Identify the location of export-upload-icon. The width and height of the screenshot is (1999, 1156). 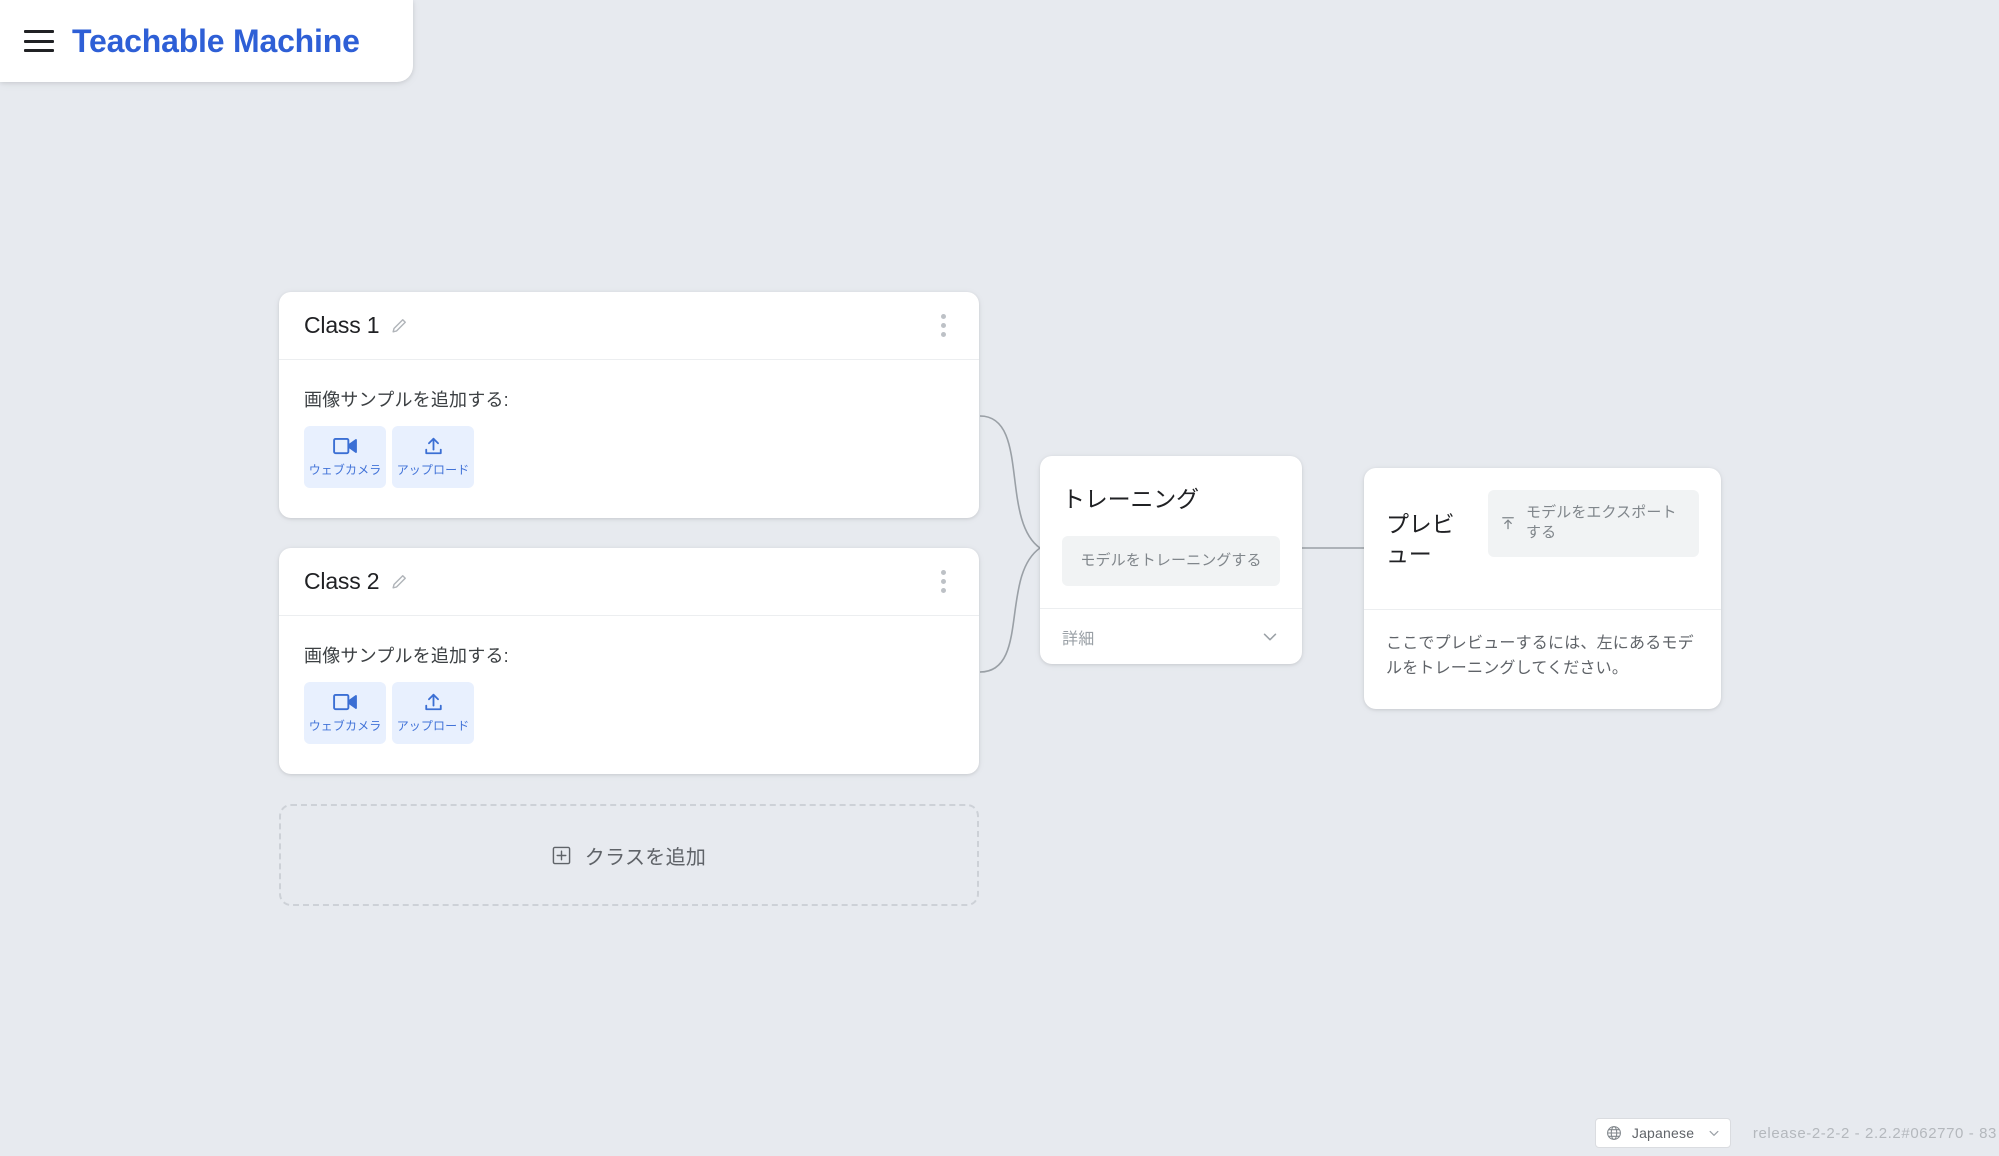
(1508, 523).